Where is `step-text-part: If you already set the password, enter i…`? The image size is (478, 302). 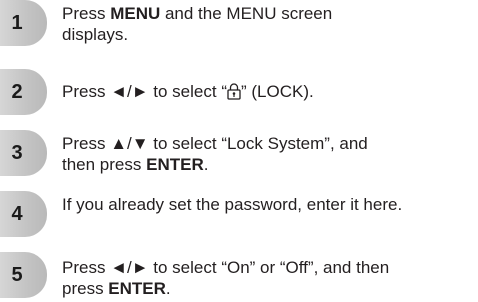 step-text-part: If you already set the password, enter i… is located at coordinates (232, 204).